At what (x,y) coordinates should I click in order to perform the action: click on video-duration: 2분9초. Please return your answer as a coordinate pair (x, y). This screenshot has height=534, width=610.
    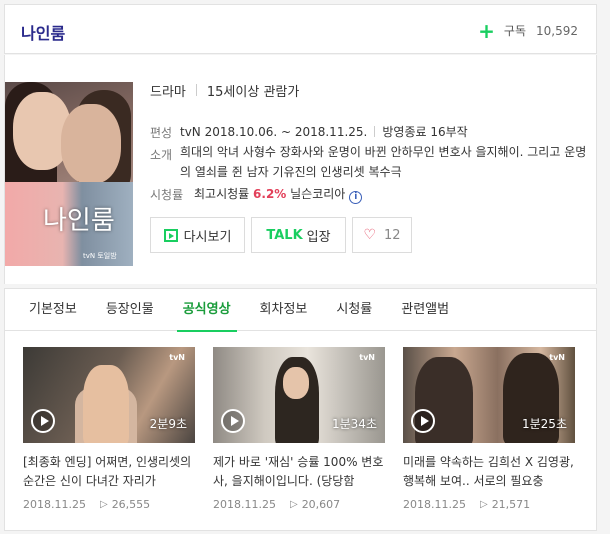
    Looking at the image, I should click on (168, 424).